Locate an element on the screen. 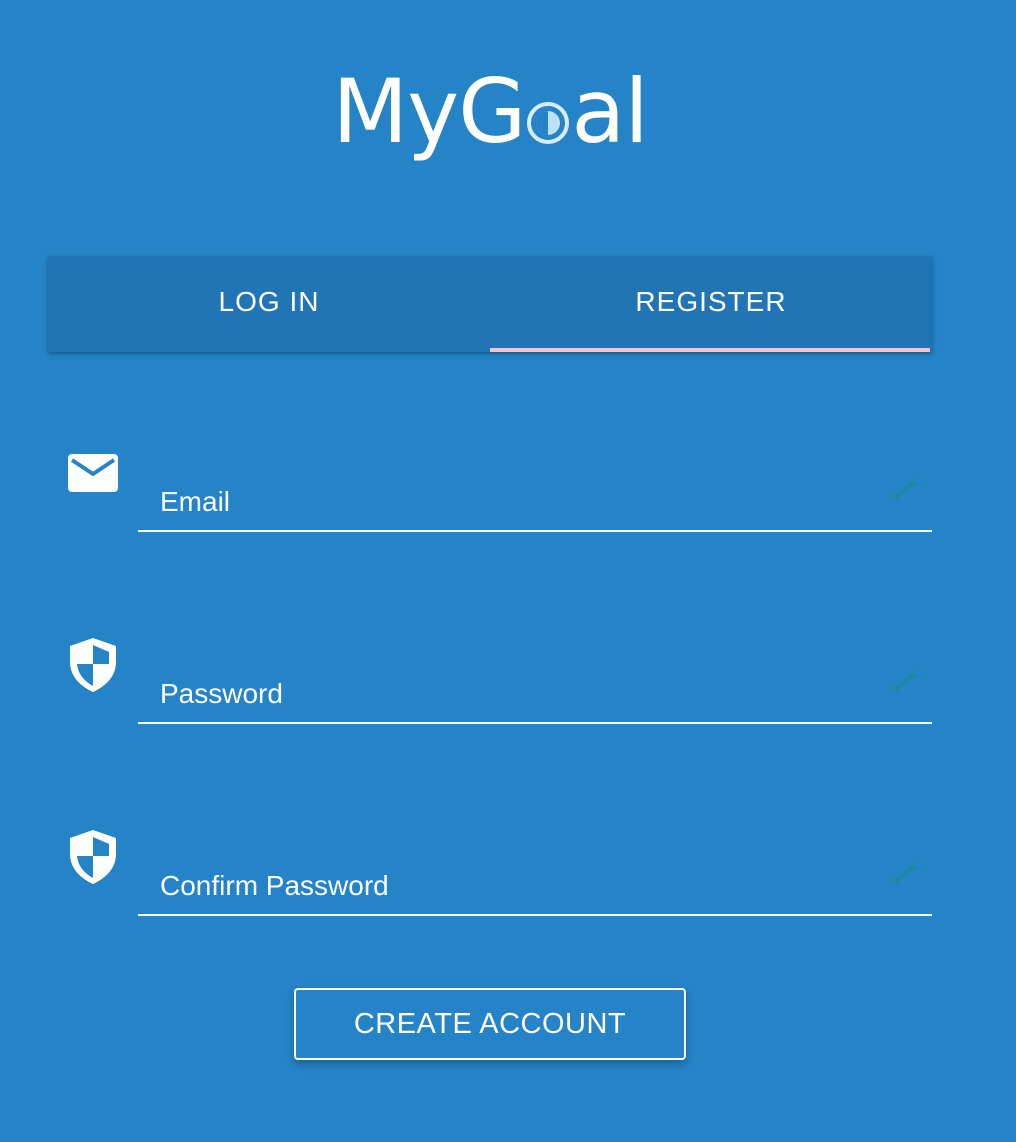 Image resolution: width=1016 pixels, height=1142 pixels. logo-text-end: al is located at coordinates (609, 111).